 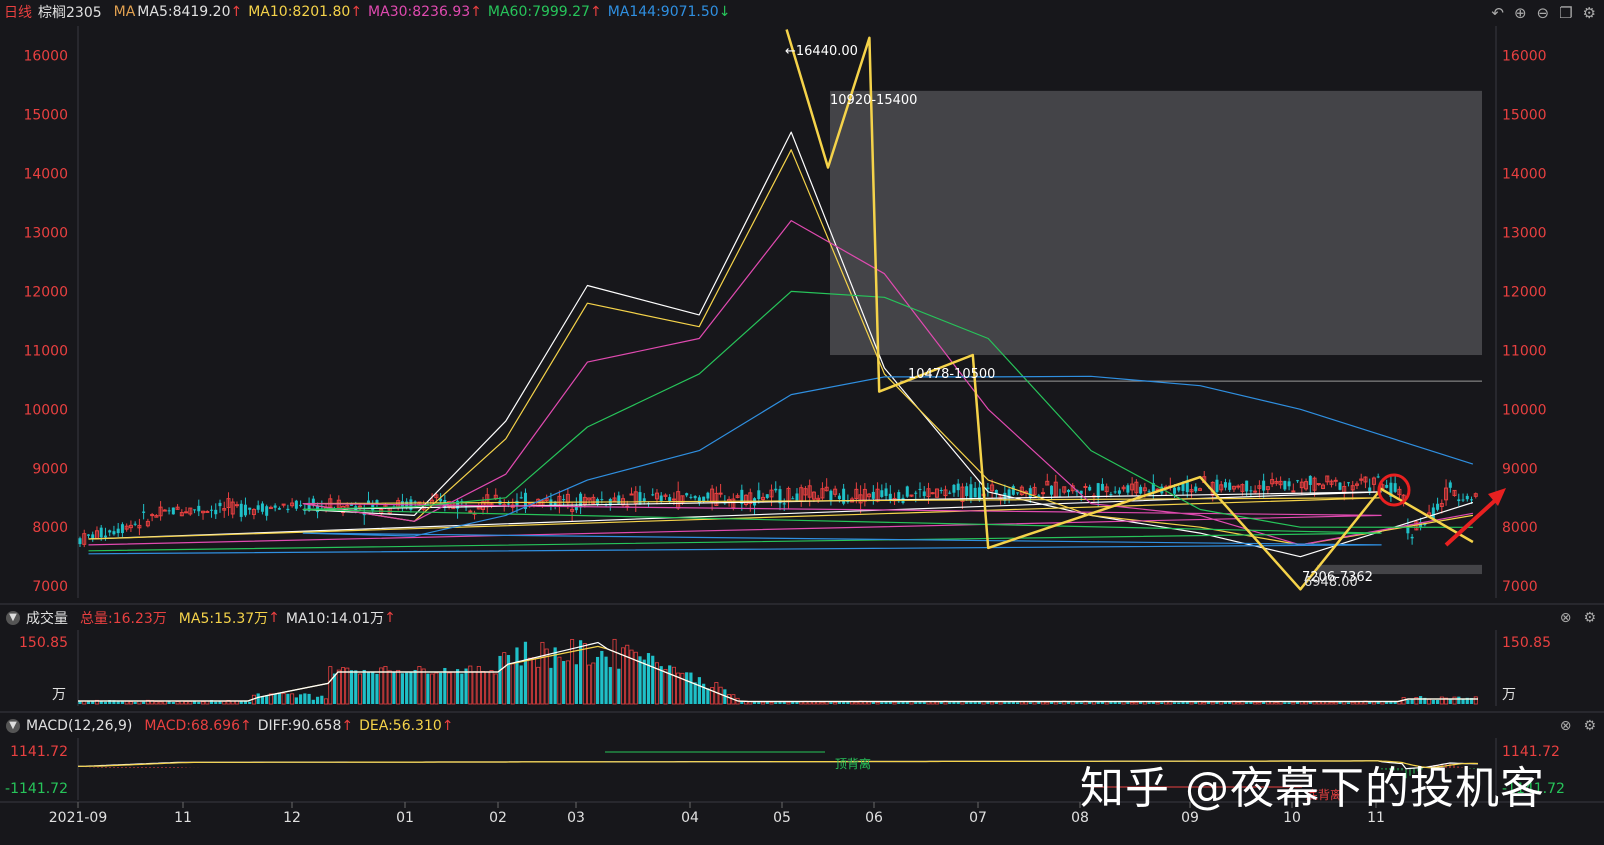 I want to click on volume-title: 成交量, so click(x=47, y=619).